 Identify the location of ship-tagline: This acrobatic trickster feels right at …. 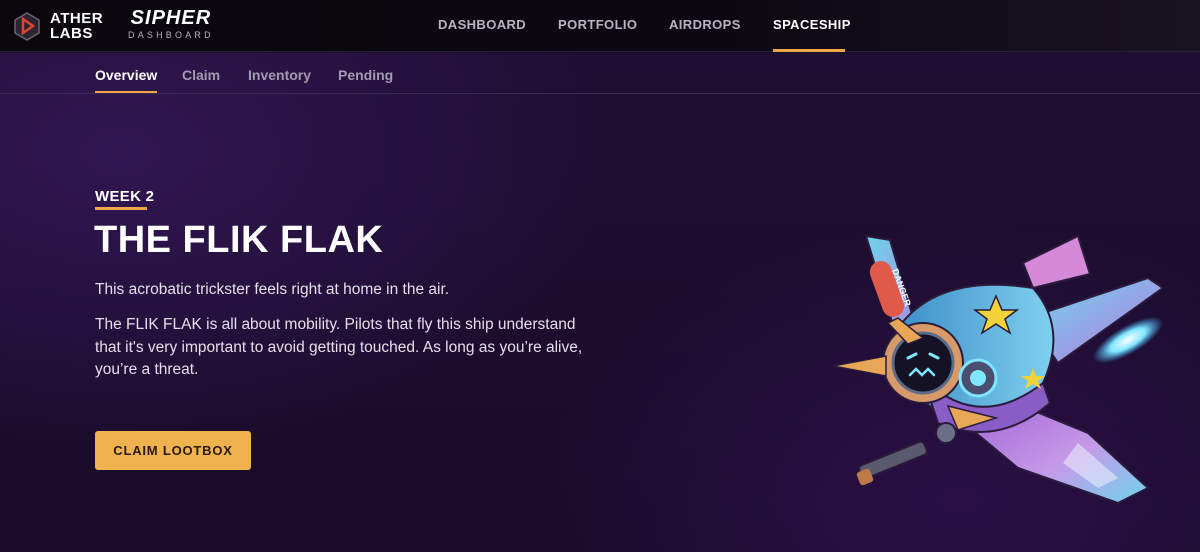
(272, 289).